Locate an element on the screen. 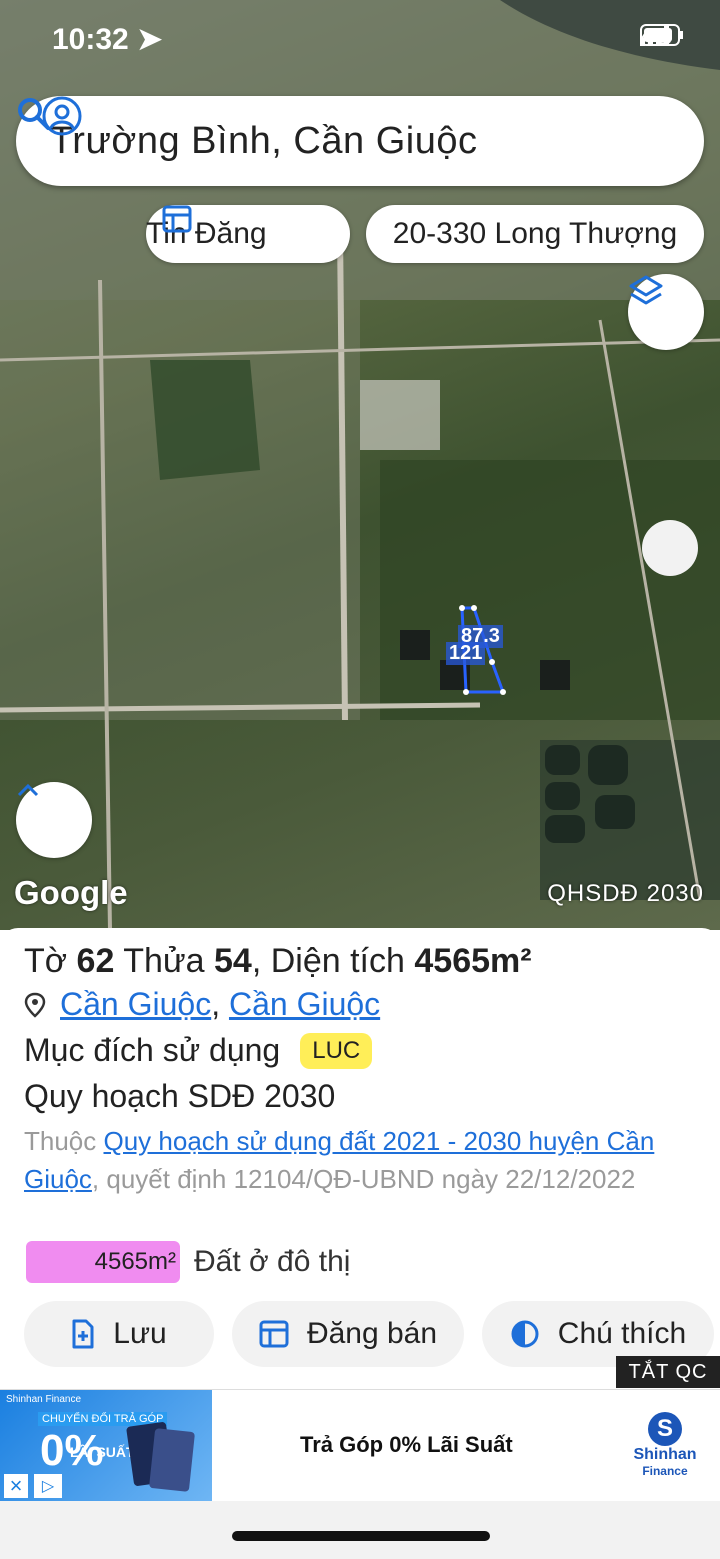 The height and width of the screenshot is (1559, 720). layer-label: QHSDĐ 2030 is located at coordinates (625, 893).